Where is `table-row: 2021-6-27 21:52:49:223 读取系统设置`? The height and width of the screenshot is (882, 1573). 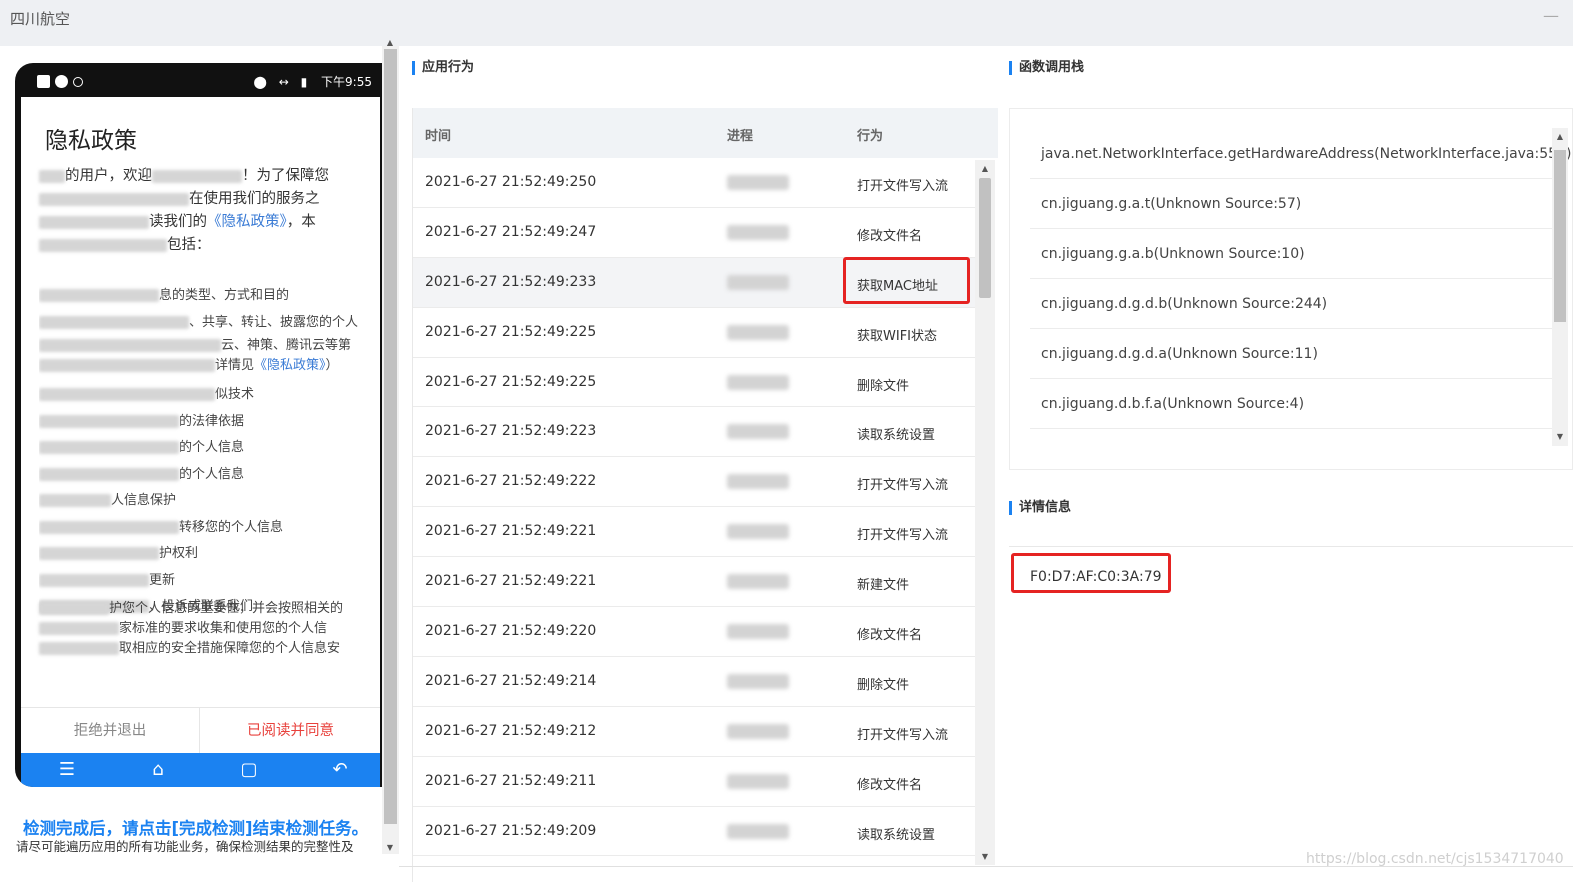 table-row: 2021-6-27 21:52:49:223 读取系统设置 is located at coordinates (694, 432).